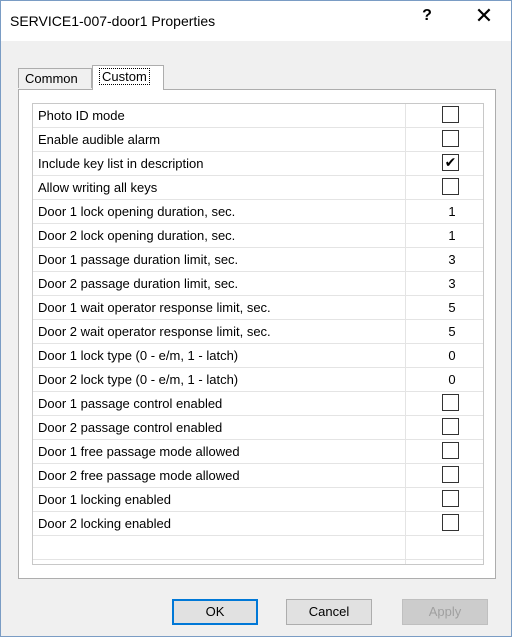 The height and width of the screenshot is (637, 512). I want to click on property-row: Door 1 free passage mode allowed, so click(258, 452).